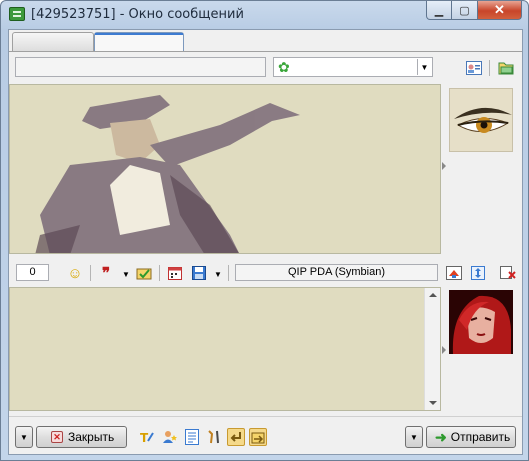  Describe the element at coordinates (439, 10) in the screenshot. I see `minimize-button: ▁` at that location.